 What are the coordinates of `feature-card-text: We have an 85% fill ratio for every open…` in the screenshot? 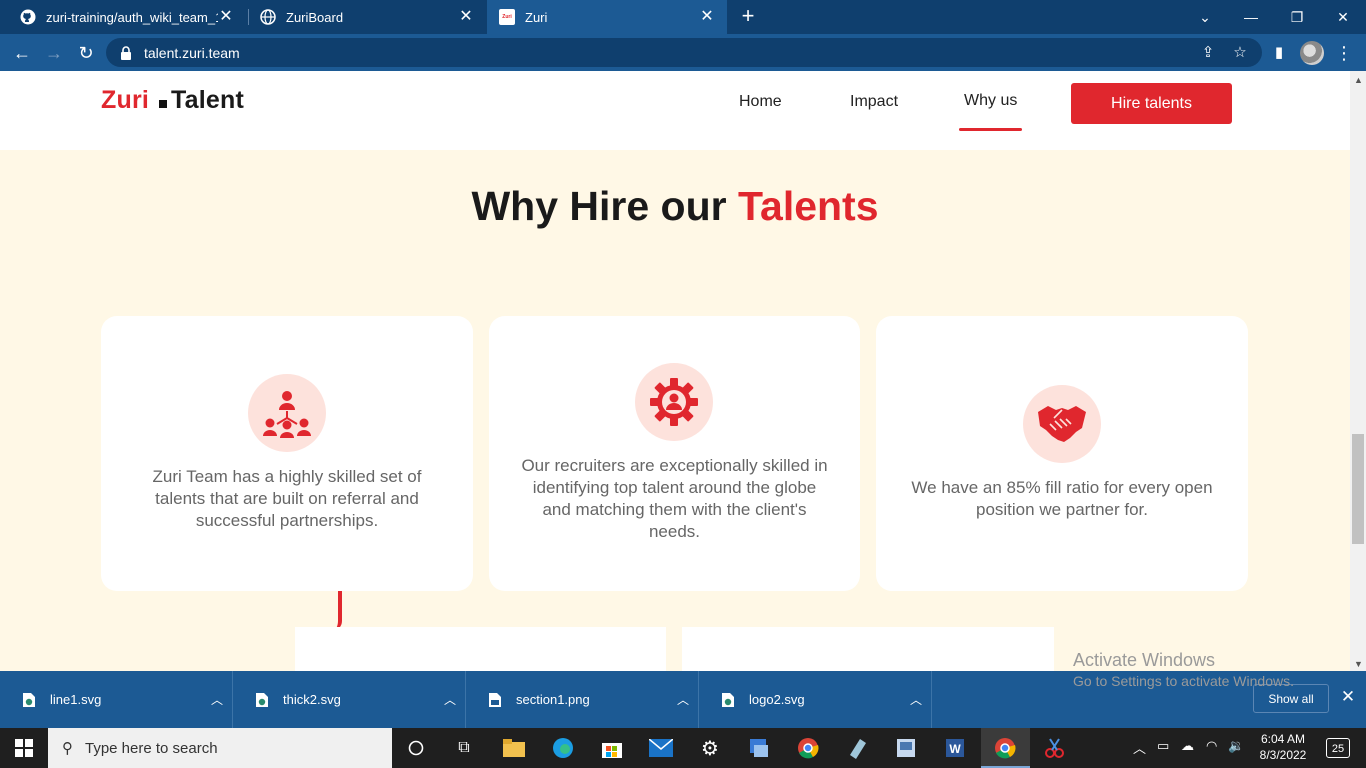 It's located at (1062, 498).